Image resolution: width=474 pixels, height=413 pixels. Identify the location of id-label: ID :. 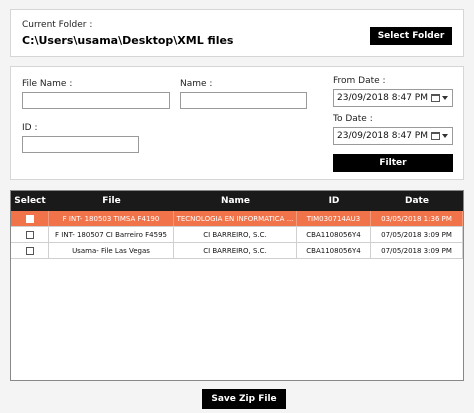
(30, 128).